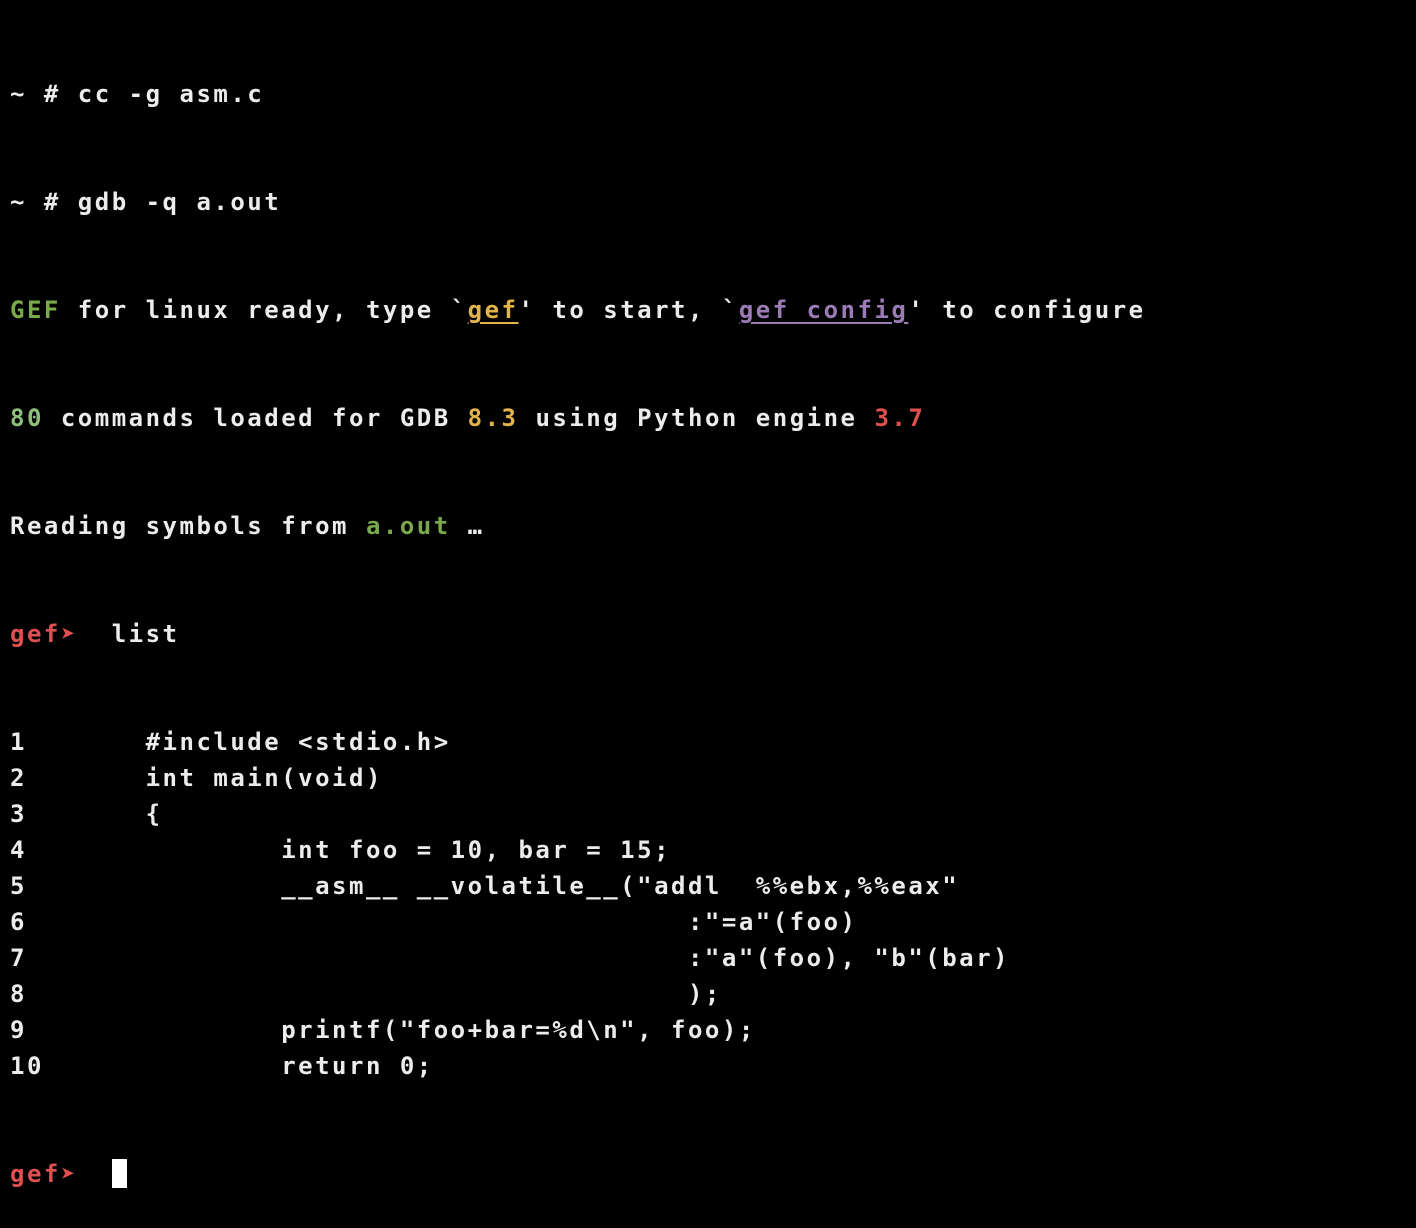 Image resolution: width=1416 pixels, height=1228 pixels. I want to click on gef-brand: GEF, so click(35, 310).